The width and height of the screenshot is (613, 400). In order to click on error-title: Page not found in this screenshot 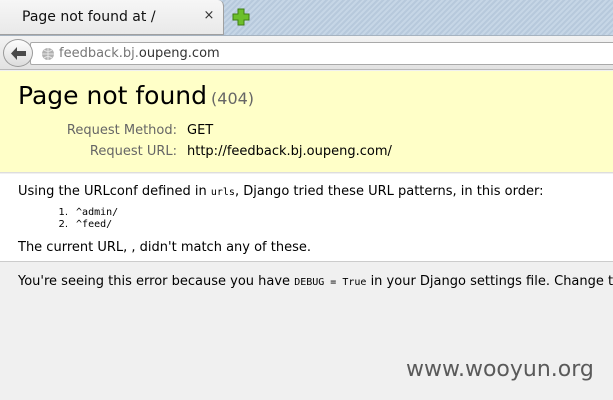, I will do `click(113, 95)`.